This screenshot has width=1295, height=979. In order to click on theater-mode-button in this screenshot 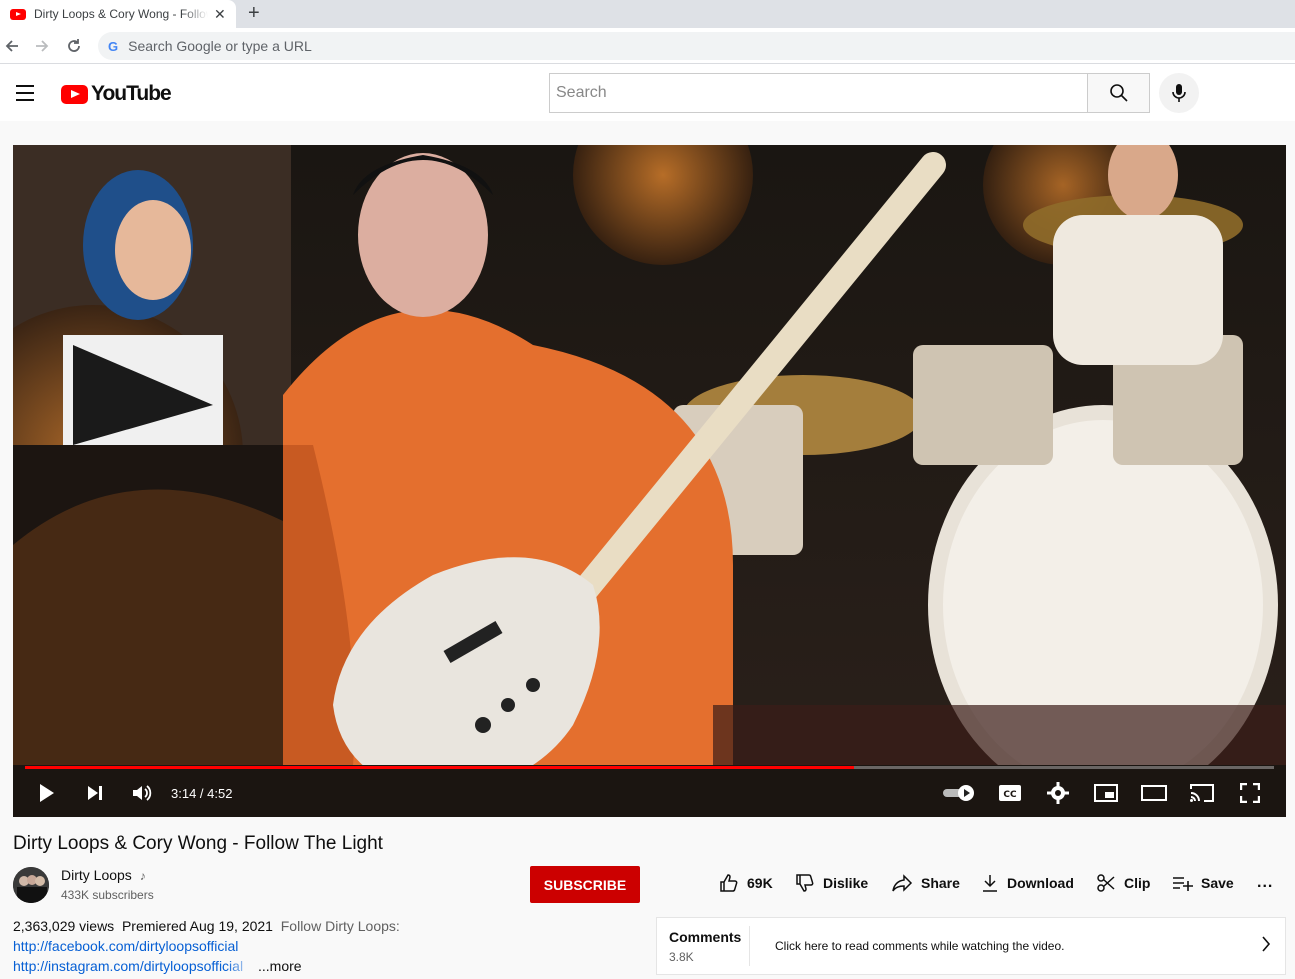, I will do `click(1154, 793)`.